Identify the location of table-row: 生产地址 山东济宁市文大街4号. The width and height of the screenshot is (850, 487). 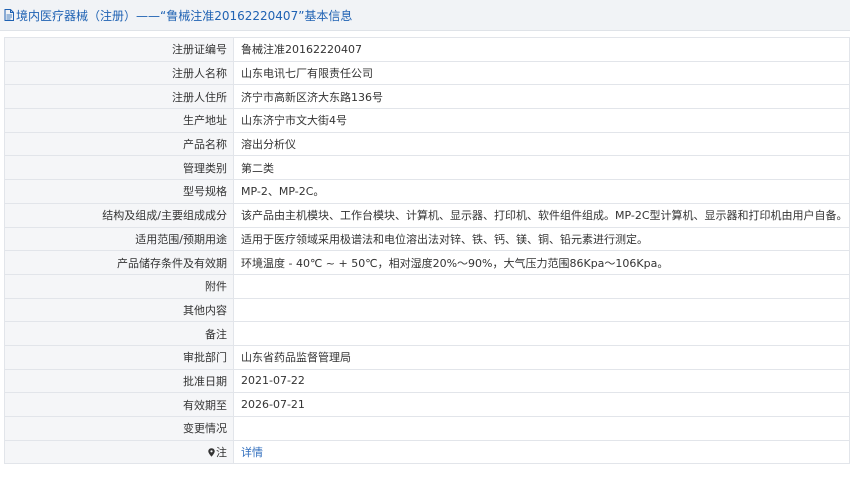
(427, 120).